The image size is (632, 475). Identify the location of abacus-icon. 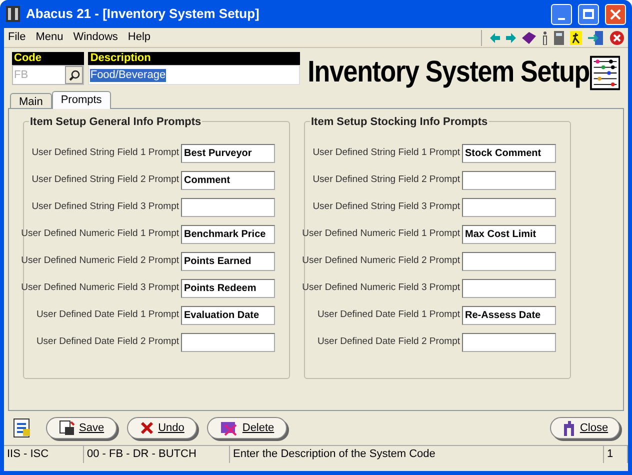
(605, 73).